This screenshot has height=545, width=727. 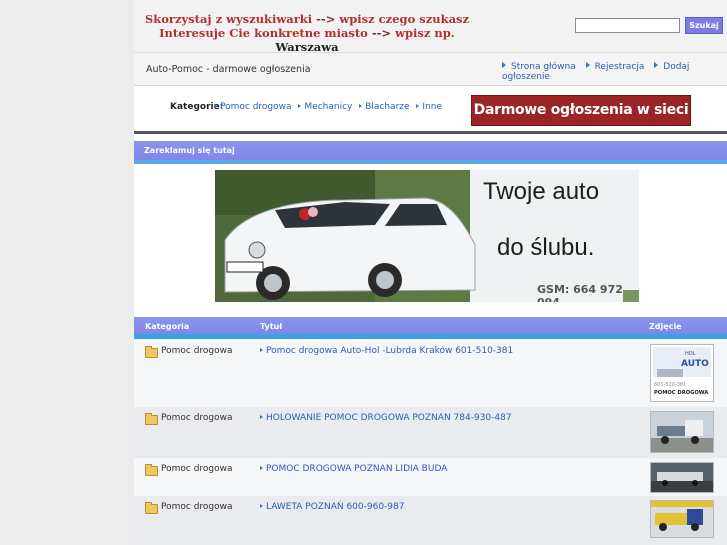 What do you see at coordinates (228, 69) in the screenshot?
I see `site-title: Auto-Pomoc - darmowe ogłoszenia` at bounding box center [228, 69].